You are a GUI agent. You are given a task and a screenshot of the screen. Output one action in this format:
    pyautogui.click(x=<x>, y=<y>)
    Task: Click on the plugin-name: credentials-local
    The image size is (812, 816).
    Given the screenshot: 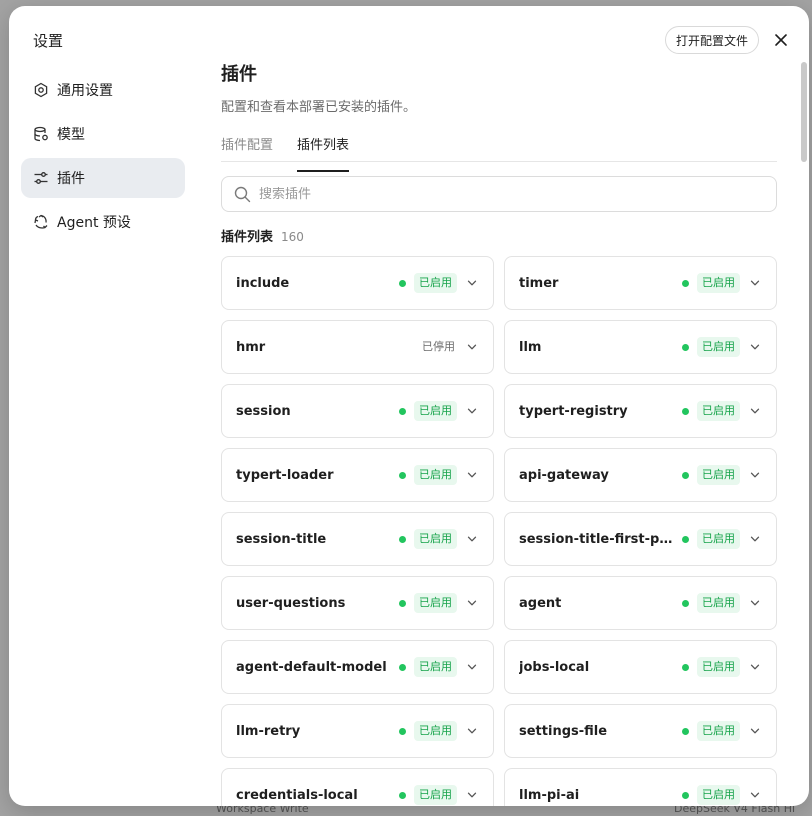 What is the action you would take?
    pyautogui.click(x=297, y=795)
    